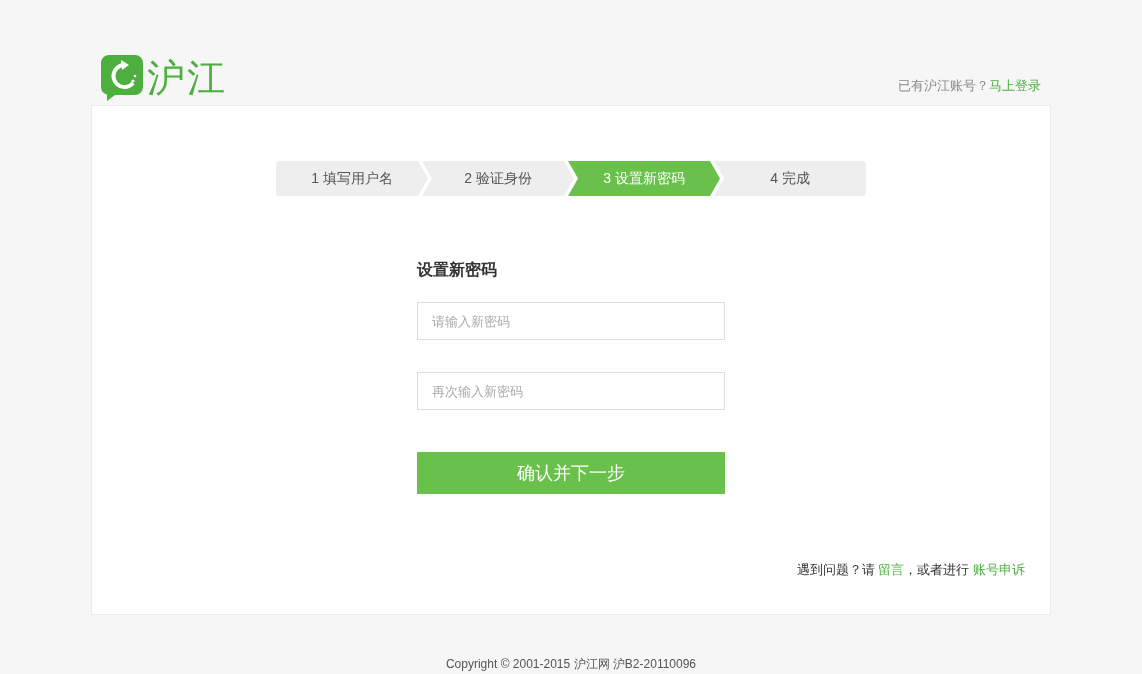  What do you see at coordinates (457, 270) in the screenshot?
I see `form-title: 设置新密码` at bounding box center [457, 270].